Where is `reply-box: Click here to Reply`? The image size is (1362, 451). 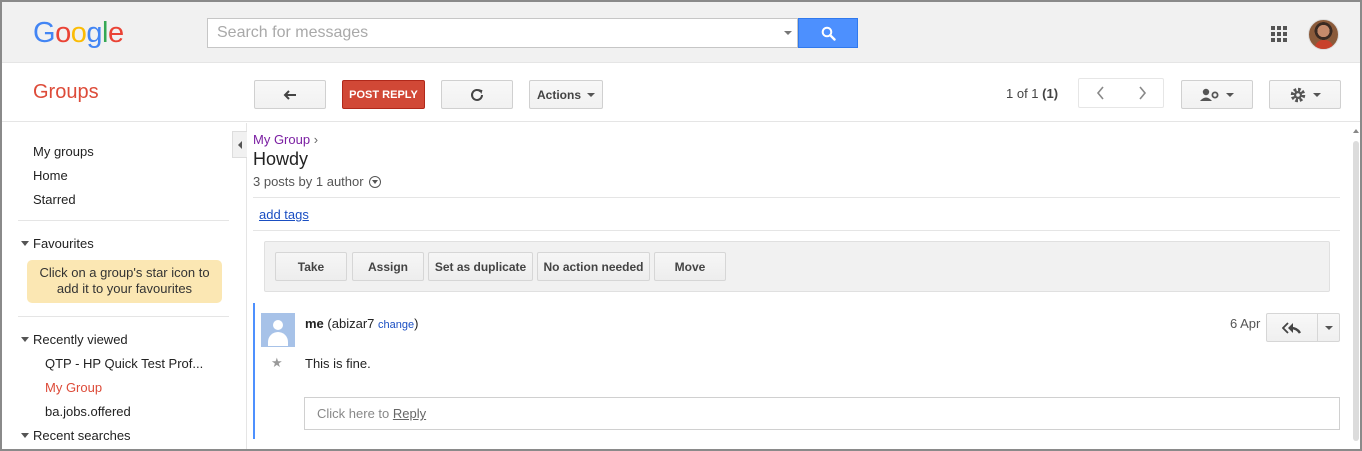
reply-box: Click here to Reply is located at coordinates (822, 413).